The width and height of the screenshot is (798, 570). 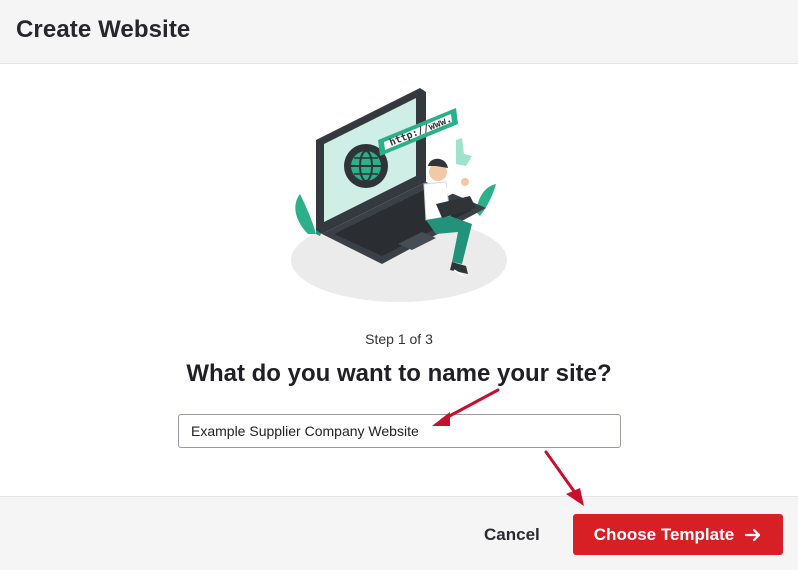 What do you see at coordinates (399, 533) in the screenshot?
I see `dialog-footer: Cancel Choose Template` at bounding box center [399, 533].